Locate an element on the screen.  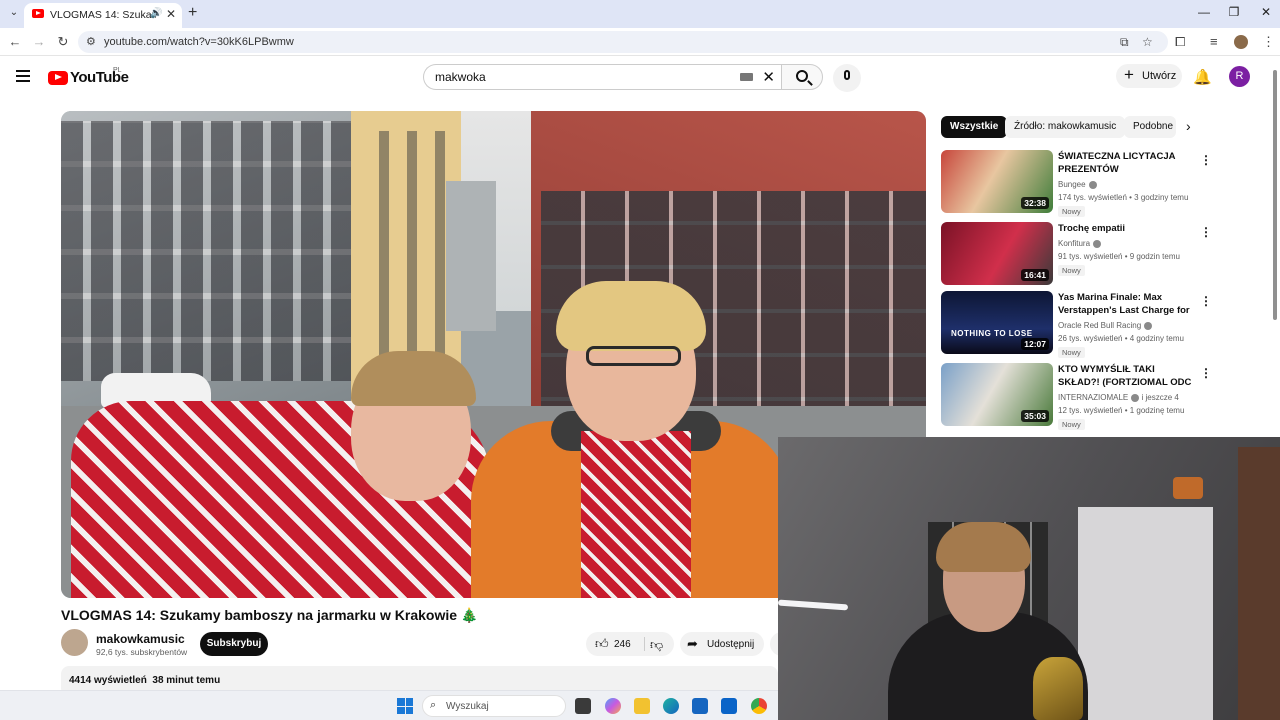
rec-title: ŚWIATECZNA LICYTACJA PREZENTÓW is located at coordinates (1128, 163).